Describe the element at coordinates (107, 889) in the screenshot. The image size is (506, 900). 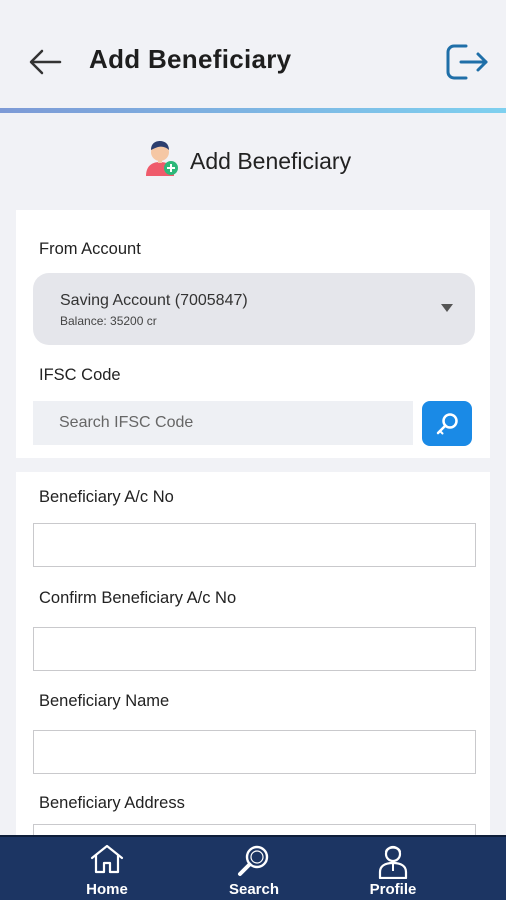
I see `nav-home-label: Home` at that location.